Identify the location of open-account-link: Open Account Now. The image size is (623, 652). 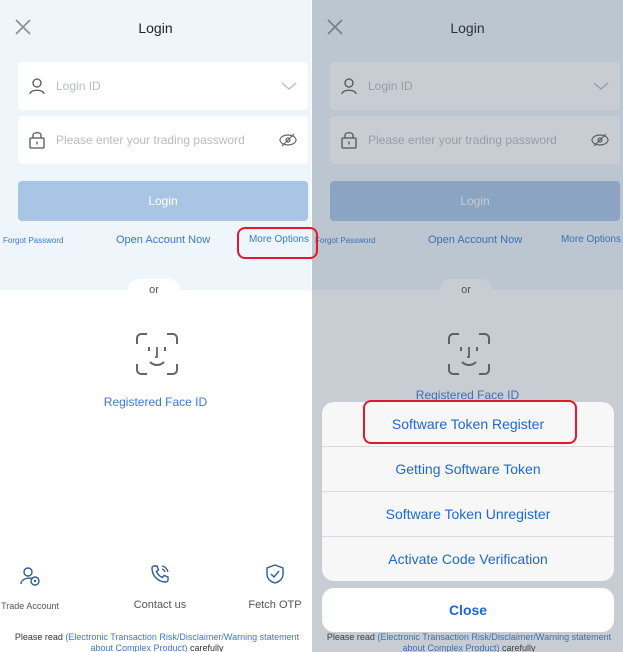
(163, 240).